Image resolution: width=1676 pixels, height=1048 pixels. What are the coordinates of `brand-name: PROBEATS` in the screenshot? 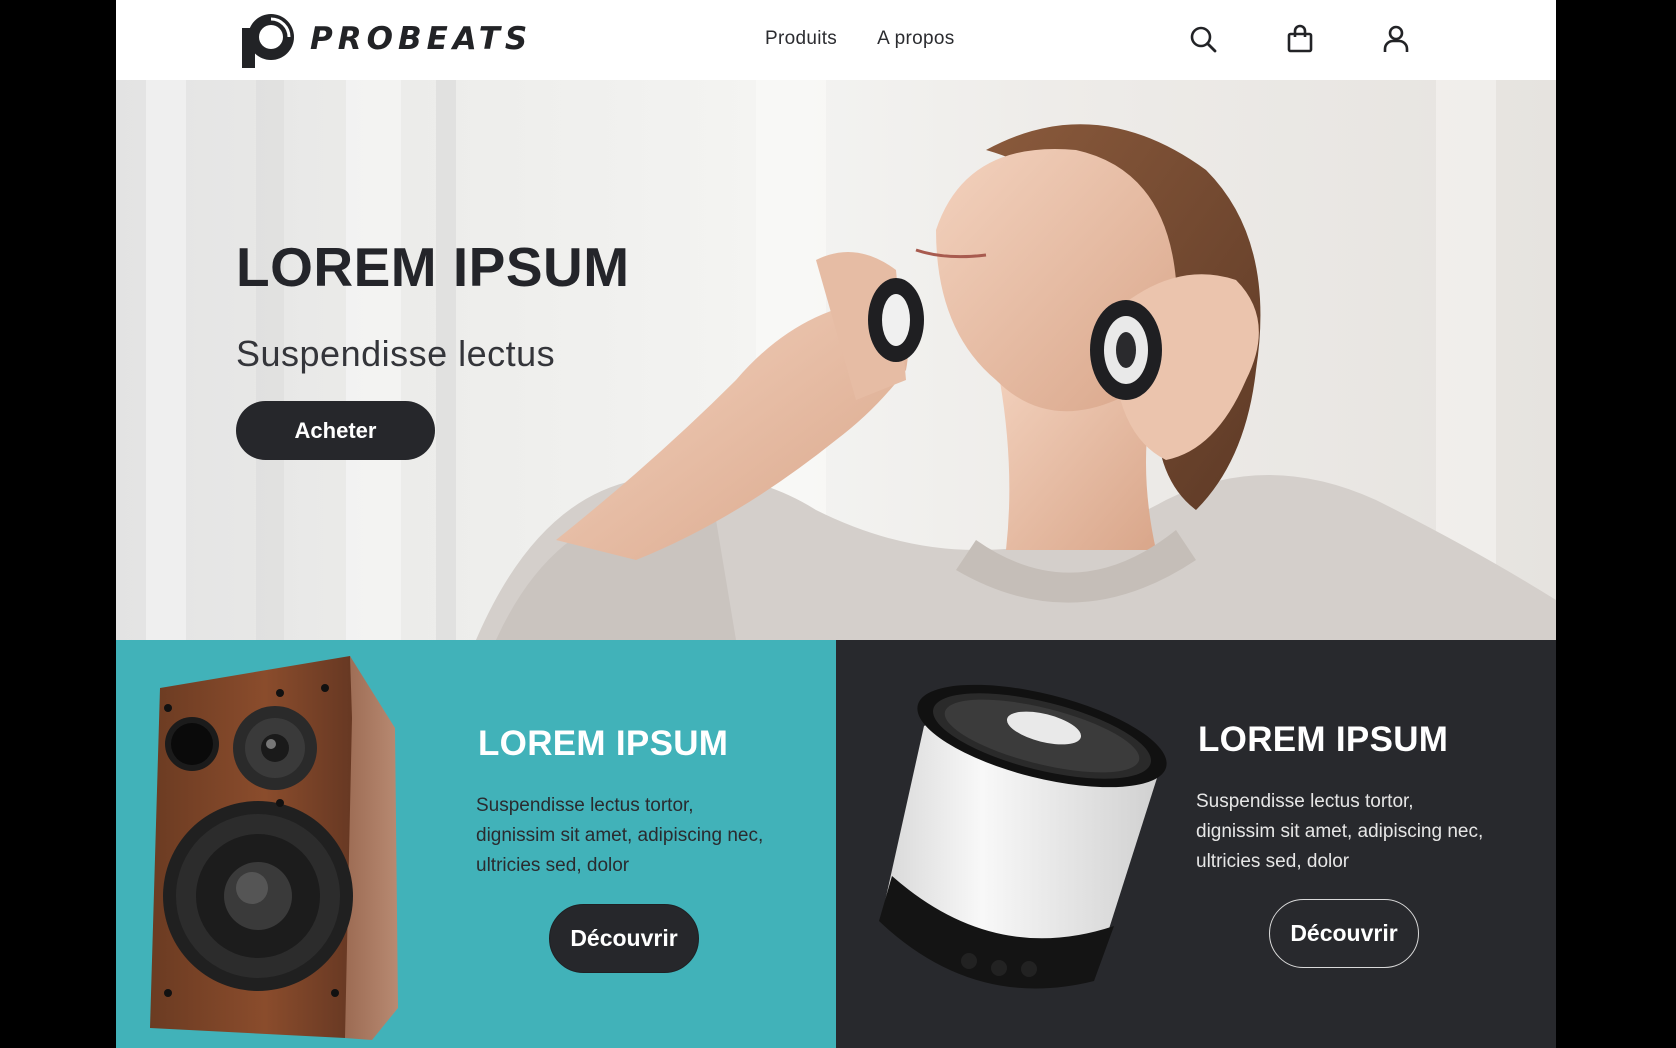 It's located at (421, 39).